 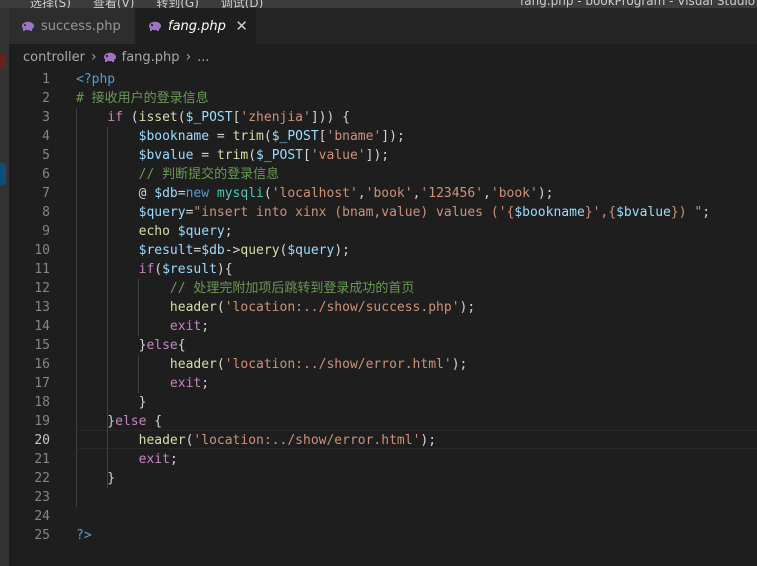 I want to click on code-line: 15 }else{, so click(x=383, y=345).